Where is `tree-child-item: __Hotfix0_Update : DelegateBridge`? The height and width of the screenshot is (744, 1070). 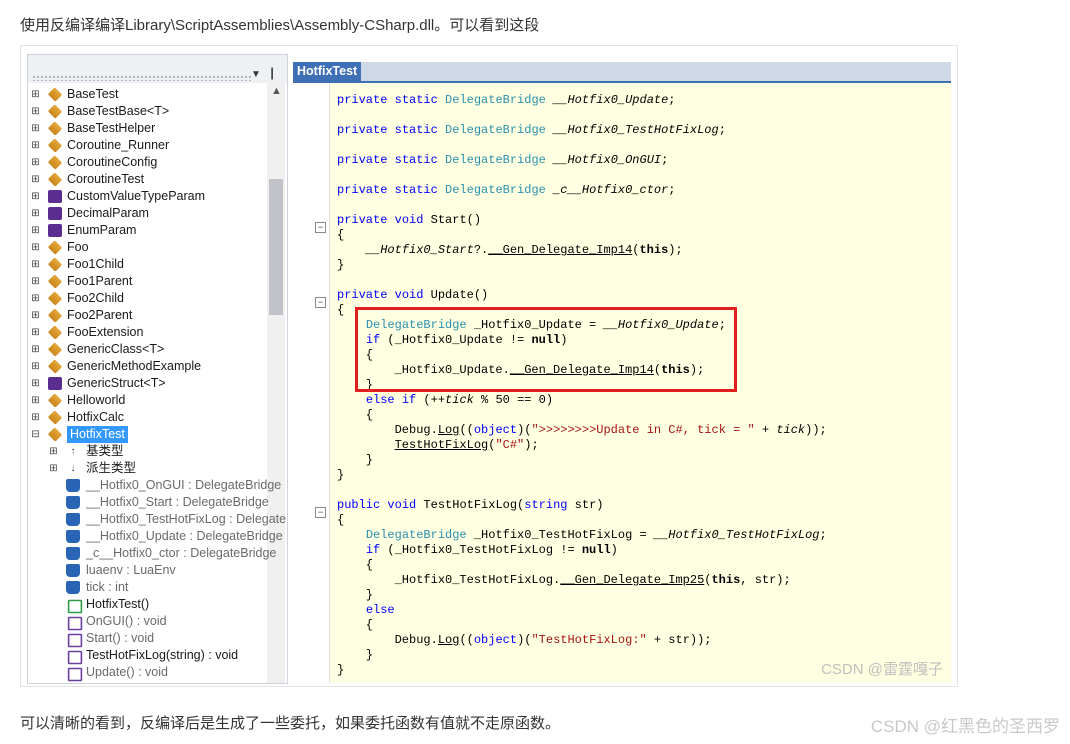 tree-child-item: __Hotfix0_Update : DelegateBridge is located at coordinates (155, 536).